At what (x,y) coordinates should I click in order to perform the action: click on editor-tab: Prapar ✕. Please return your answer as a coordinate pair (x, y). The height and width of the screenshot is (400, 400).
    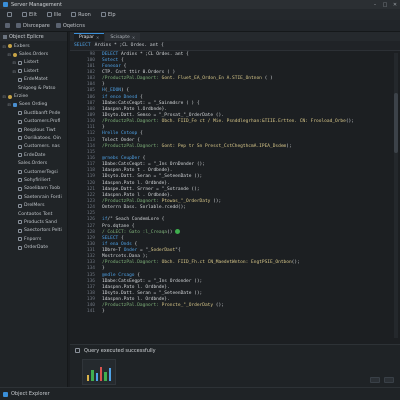
    Looking at the image, I should click on (89, 37).